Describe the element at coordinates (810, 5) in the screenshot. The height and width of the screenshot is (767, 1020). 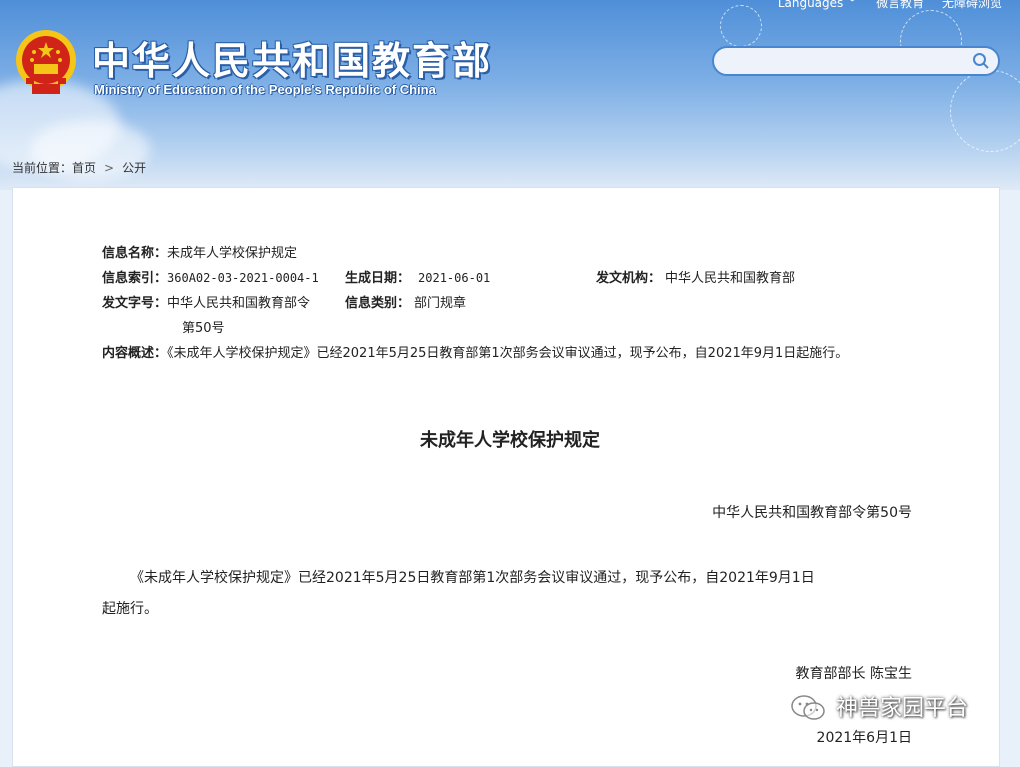
I see `languages-link: Languages` at that location.